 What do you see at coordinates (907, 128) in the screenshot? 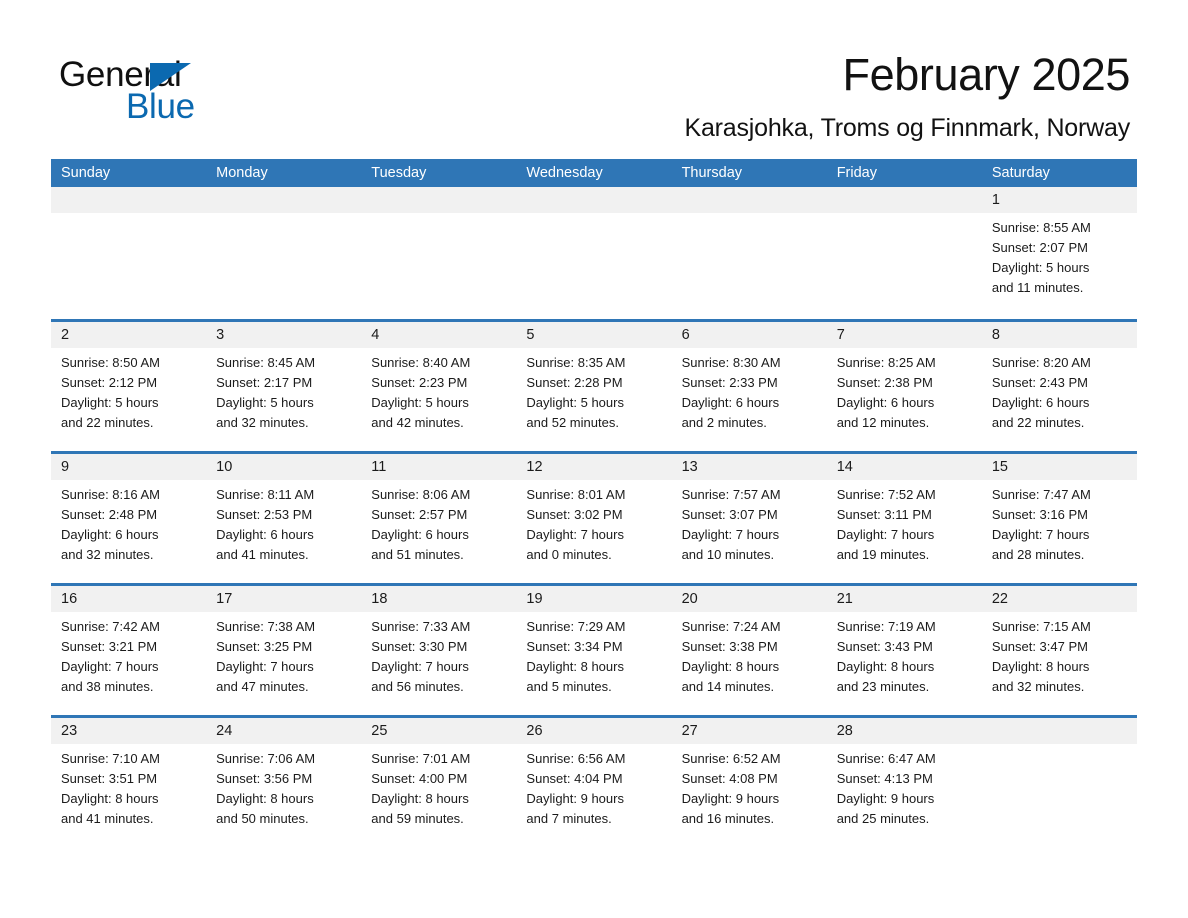
I see `location-subtitle: Karasjohka, Troms og Finnmark, Norway` at bounding box center [907, 128].